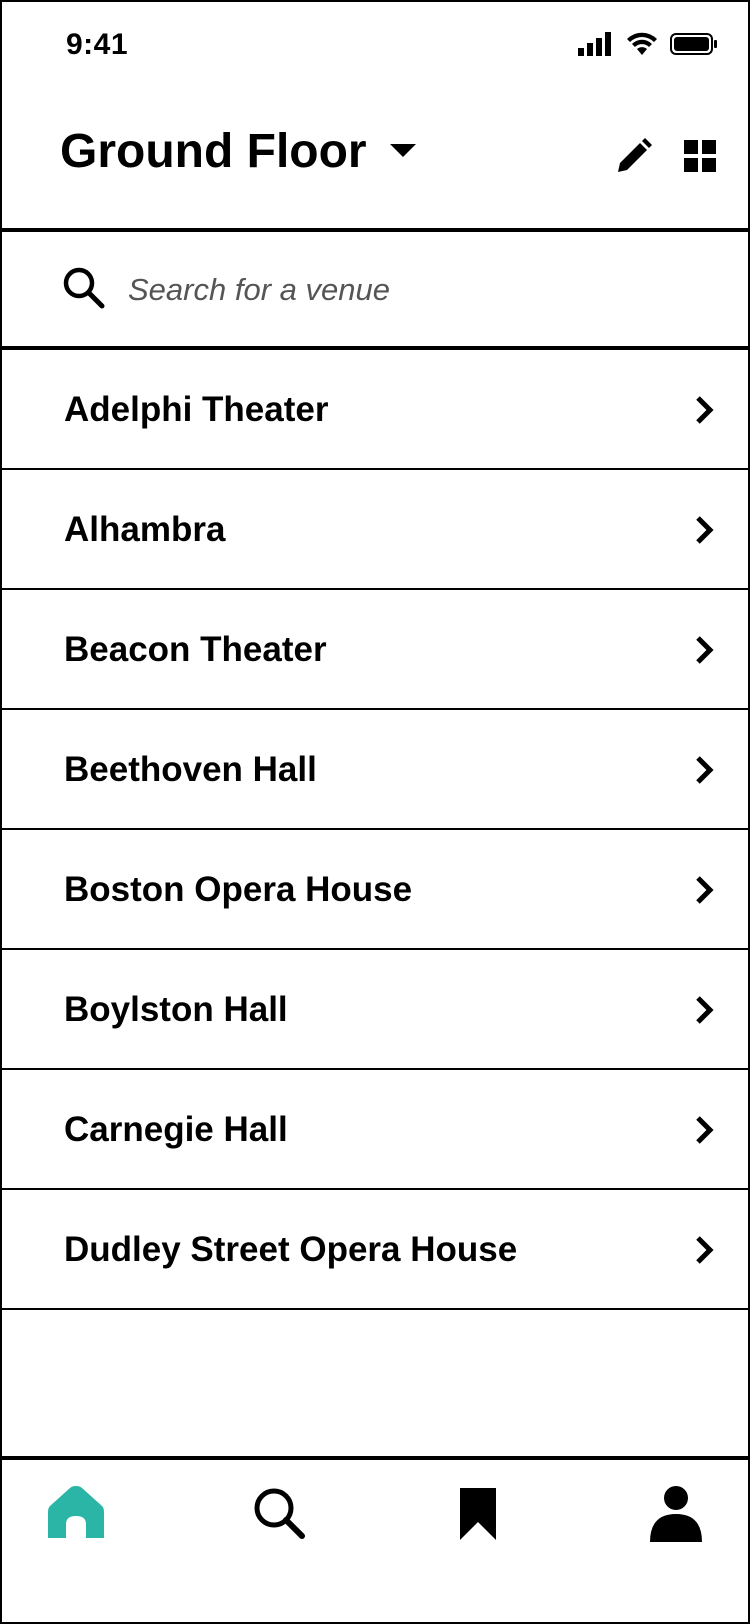  What do you see at coordinates (408, 290) in the screenshot?
I see `search-input` at bounding box center [408, 290].